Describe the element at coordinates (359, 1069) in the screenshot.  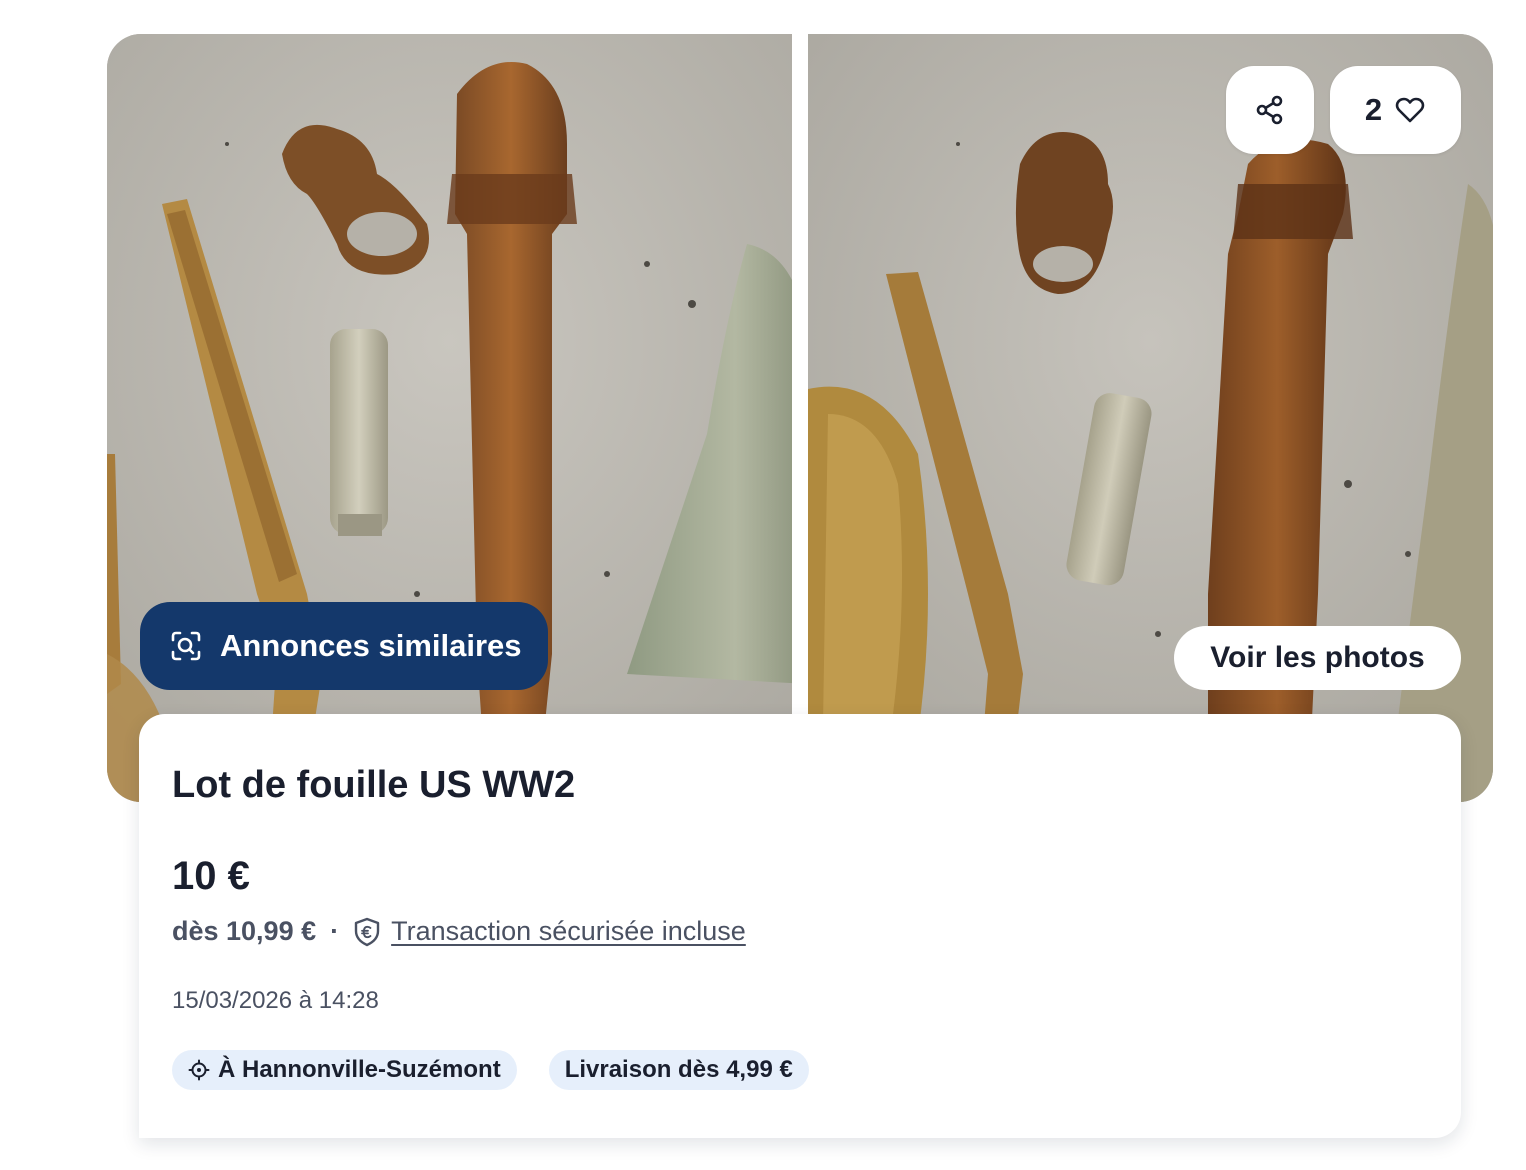
I see `location-label: À Hannonville-Suzémont` at that location.